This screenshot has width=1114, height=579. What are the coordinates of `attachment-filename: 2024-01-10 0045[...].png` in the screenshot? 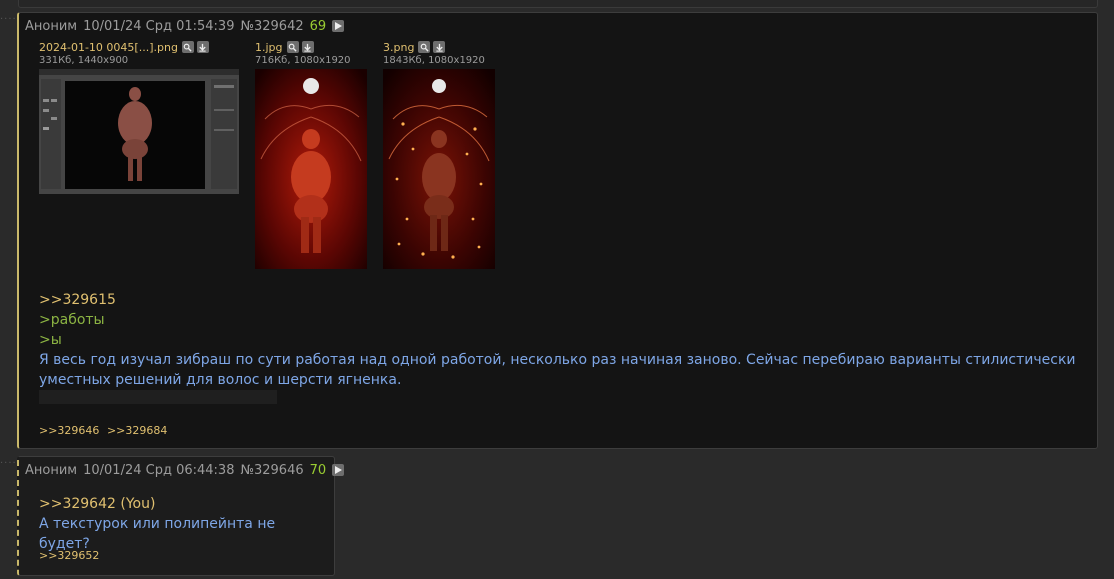 It's located at (108, 47).